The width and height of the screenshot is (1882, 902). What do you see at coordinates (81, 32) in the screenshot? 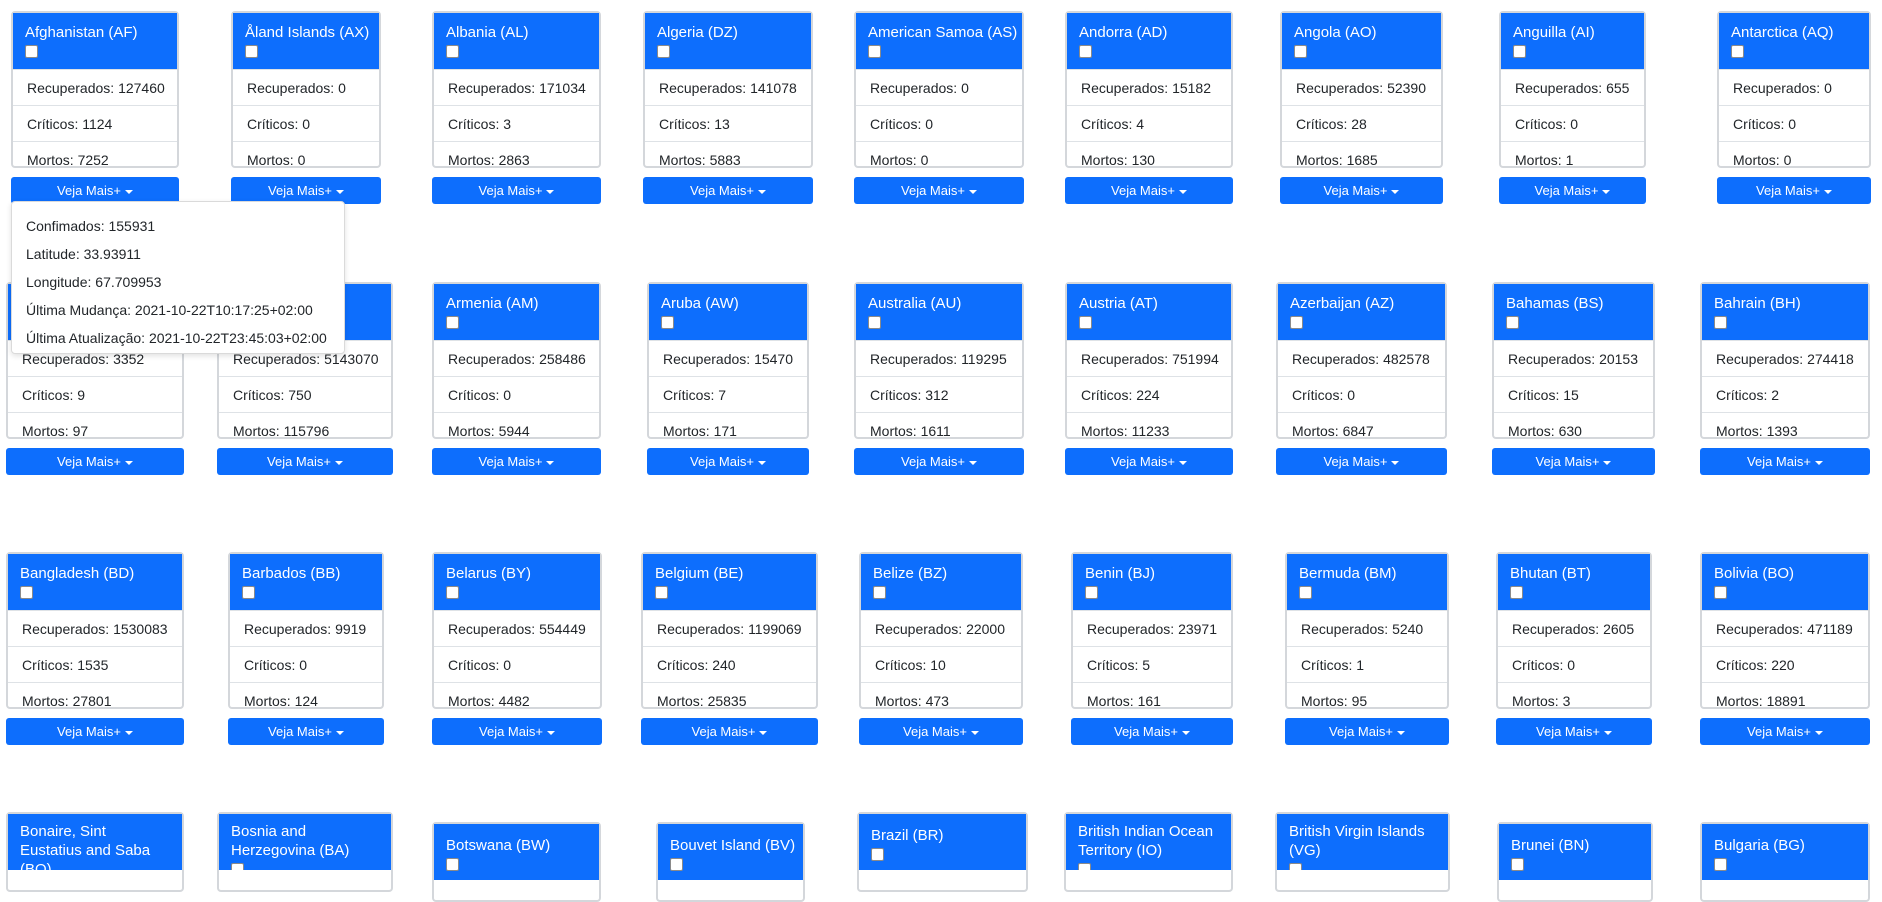
I see `country-name: Afghanistan (AF)` at bounding box center [81, 32].